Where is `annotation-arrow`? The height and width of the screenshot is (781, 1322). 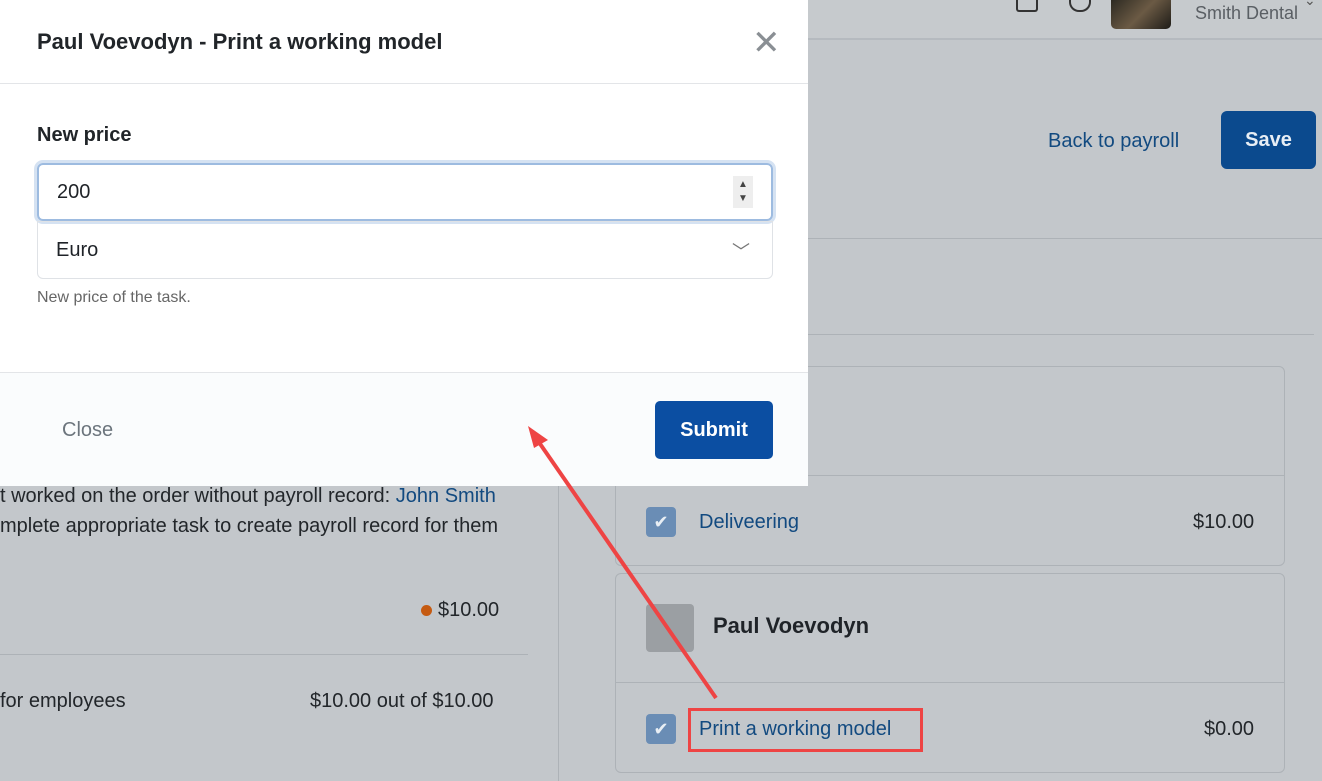 annotation-arrow is located at coordinates (623, 563).